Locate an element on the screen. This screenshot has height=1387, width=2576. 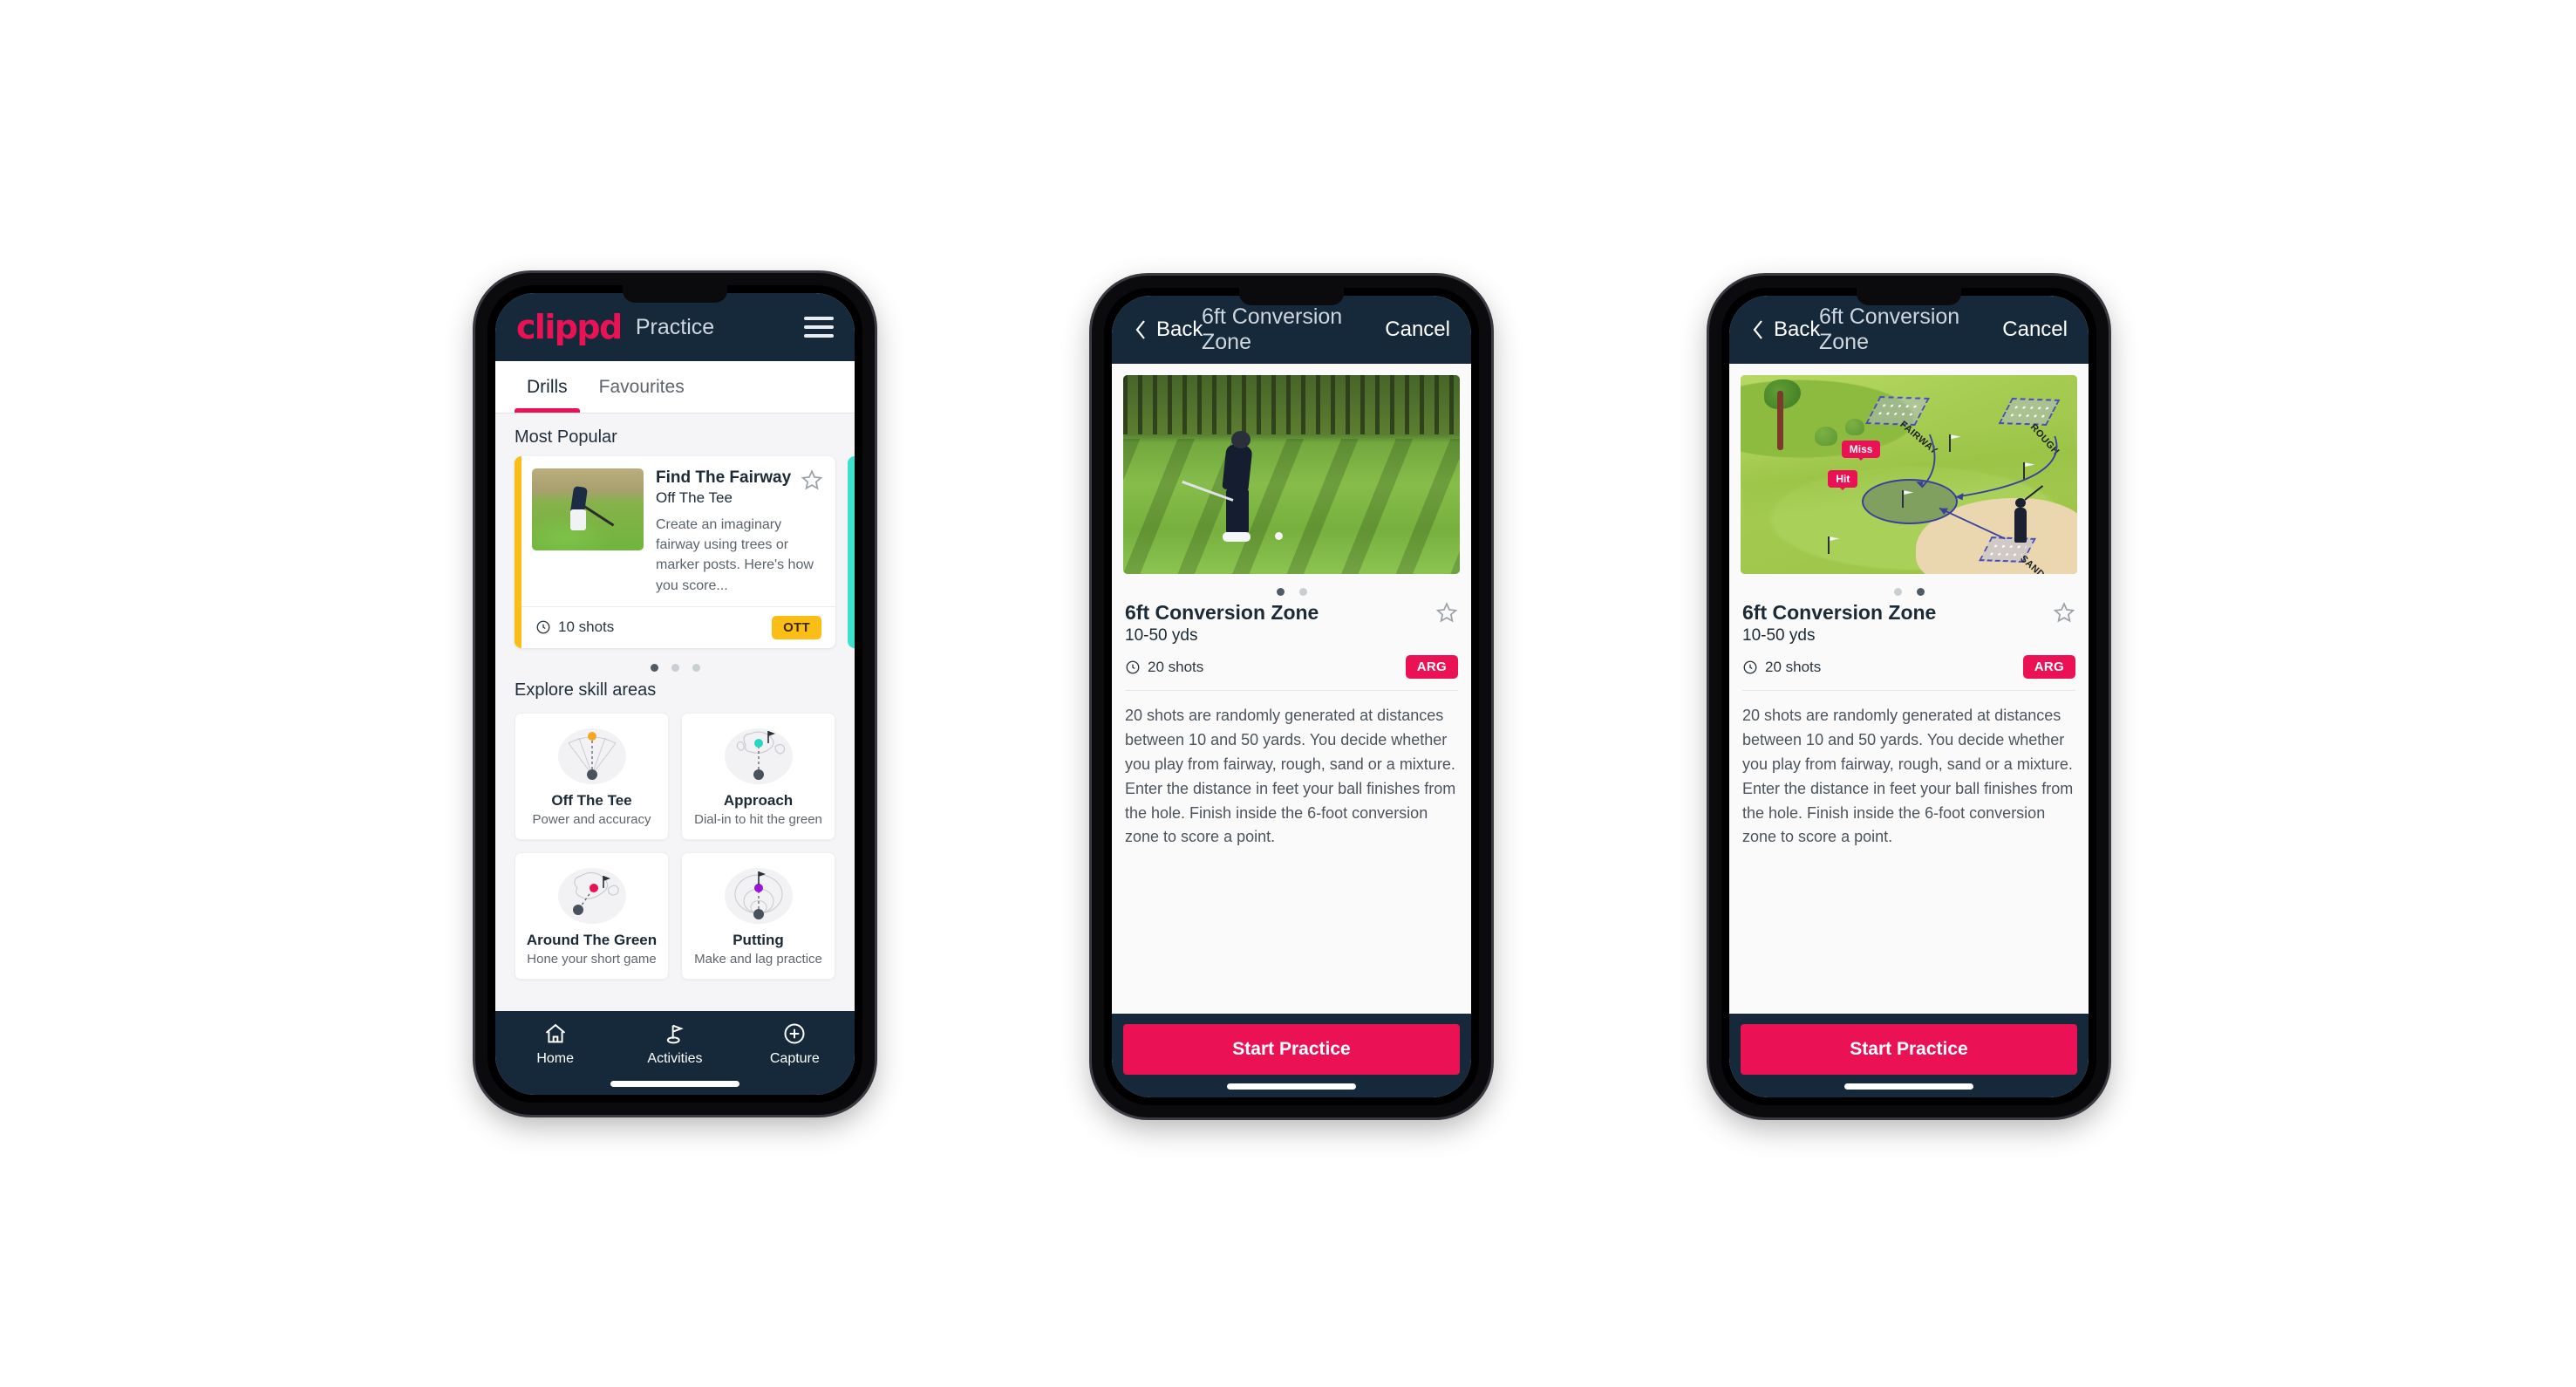
practice-appbar: clippd Practice is located at coordinates (675, 327).